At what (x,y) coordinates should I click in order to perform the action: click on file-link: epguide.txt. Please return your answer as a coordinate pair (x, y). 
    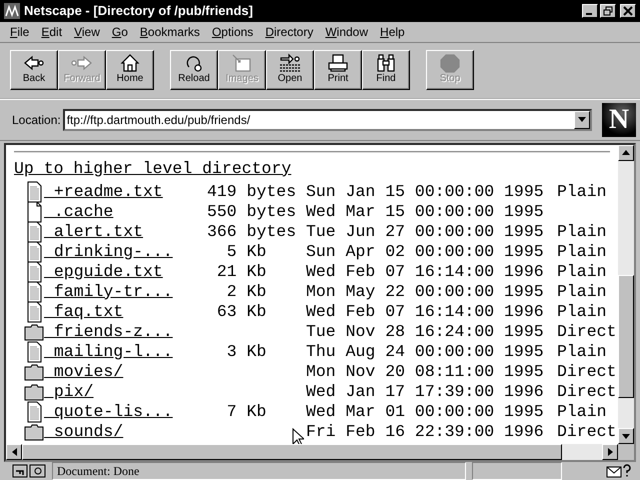
    Looking at the image, I should click on (103, 272).